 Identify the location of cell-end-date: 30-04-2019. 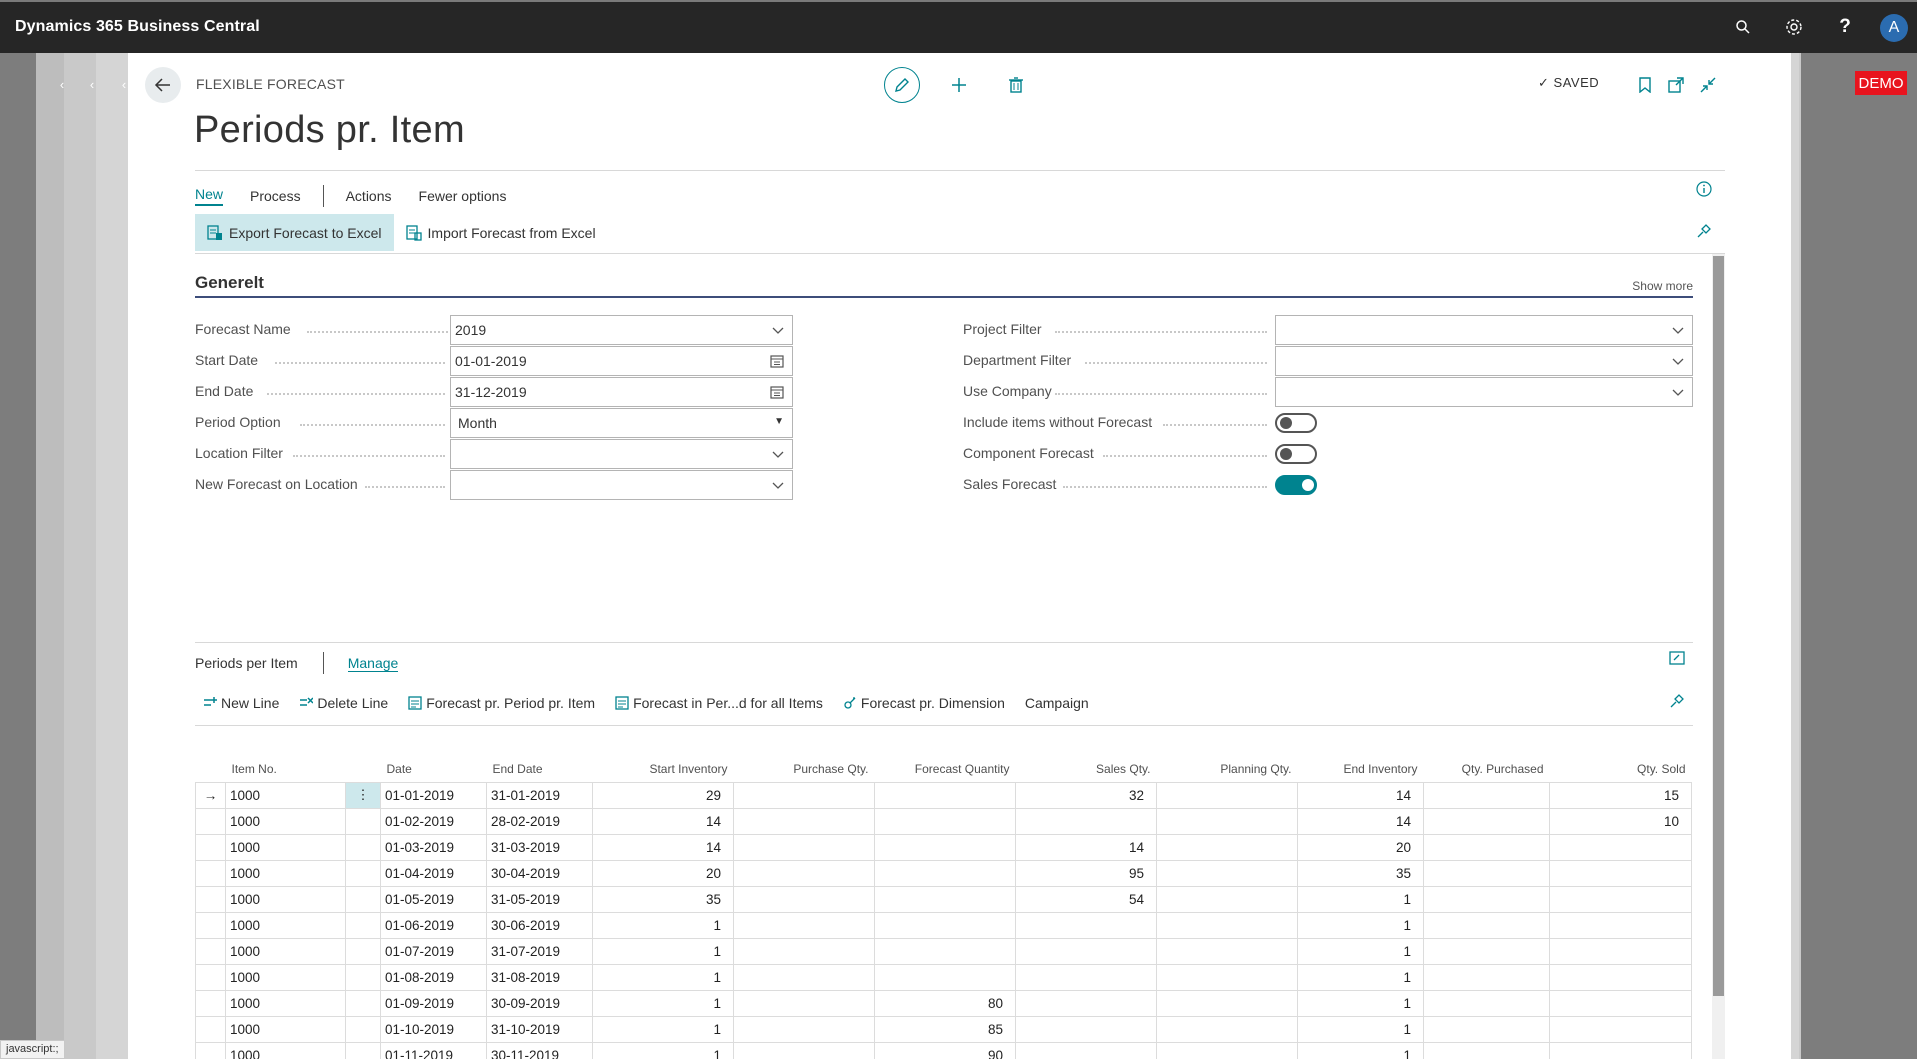
(539, 873).